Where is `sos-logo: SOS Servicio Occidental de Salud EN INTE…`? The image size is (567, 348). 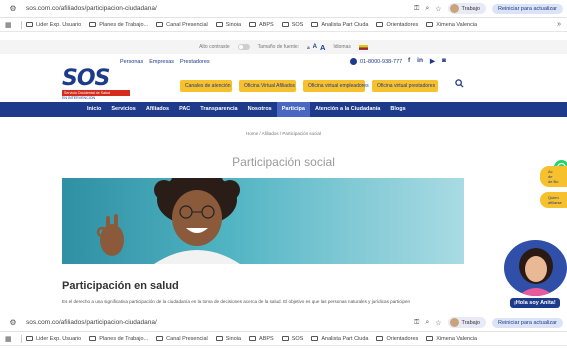 sos-logo: SOS Servicio Occidental de Salud EN INTE… is located at coordinates (97, 84).